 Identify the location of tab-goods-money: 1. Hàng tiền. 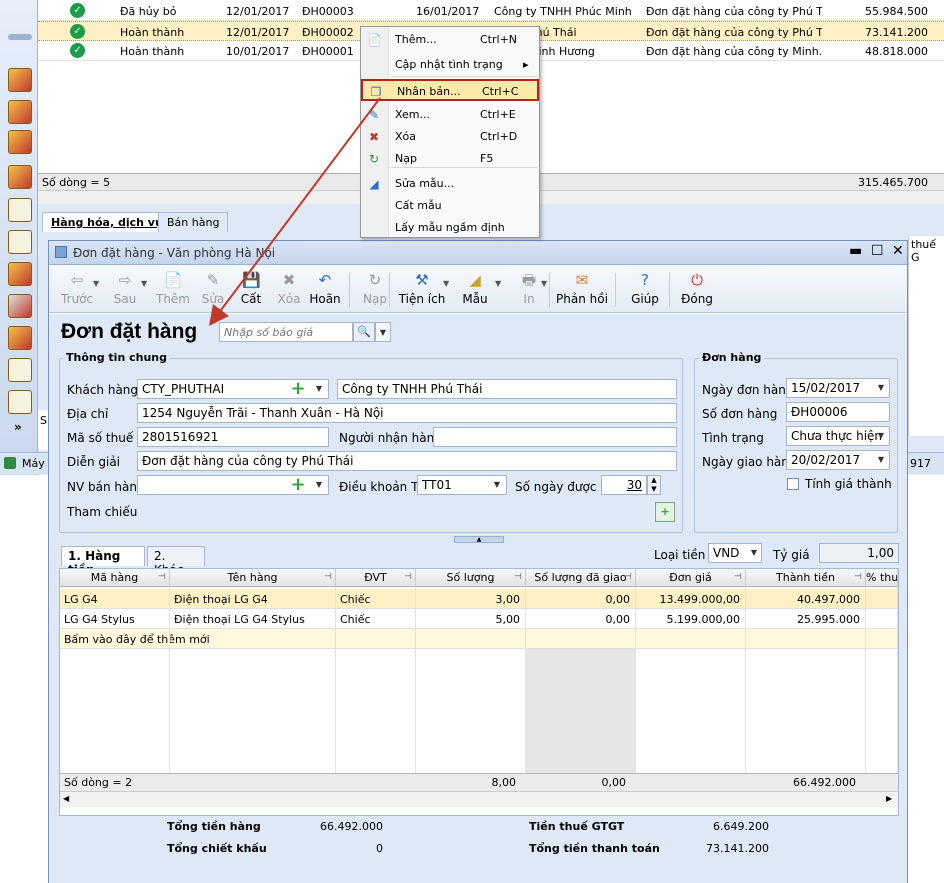
(103, 561).